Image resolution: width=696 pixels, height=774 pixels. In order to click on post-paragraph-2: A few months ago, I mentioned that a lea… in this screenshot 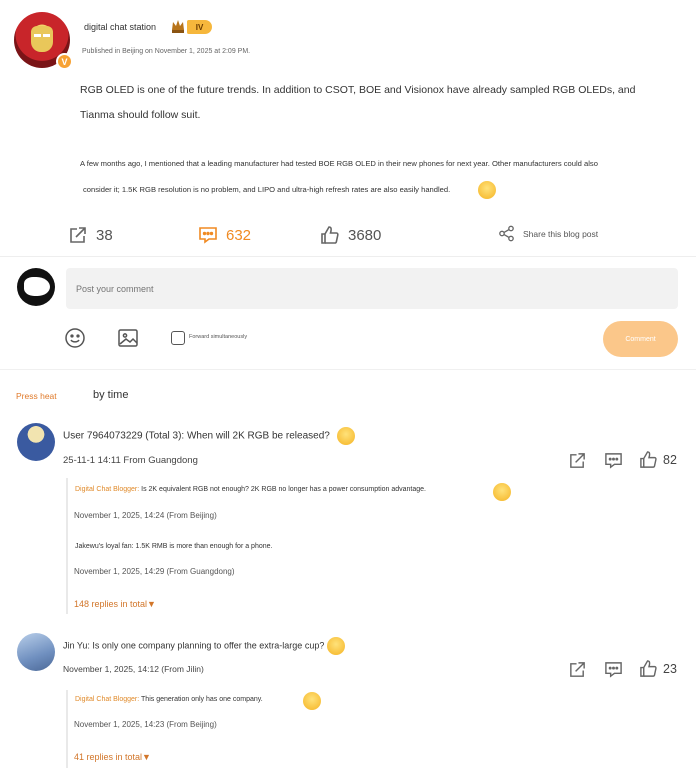, I will do `click(380, 177)`.